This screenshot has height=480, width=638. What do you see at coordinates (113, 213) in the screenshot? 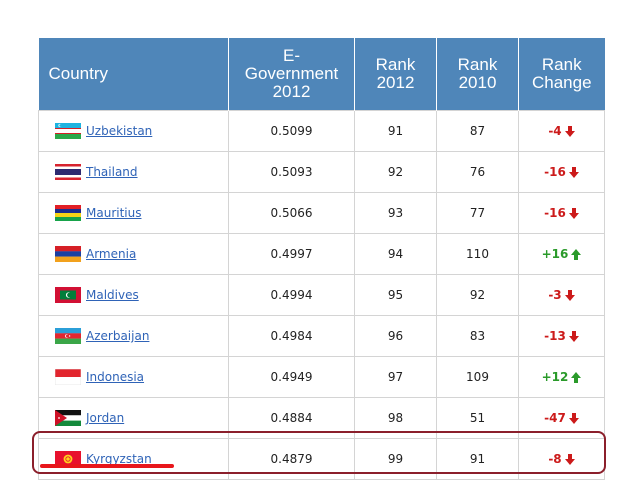
I see `country-link: Mauritius` at bounding box center [113, 213].